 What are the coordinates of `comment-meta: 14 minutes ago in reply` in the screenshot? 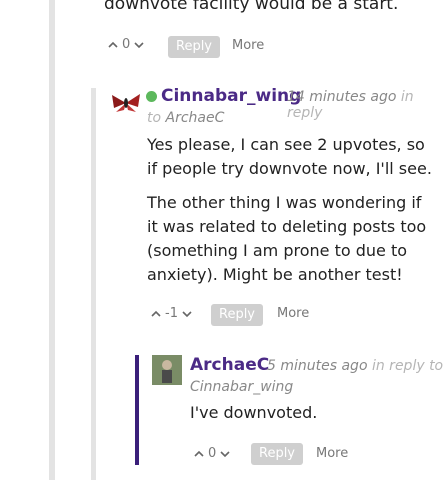 It's located at (367, 105).